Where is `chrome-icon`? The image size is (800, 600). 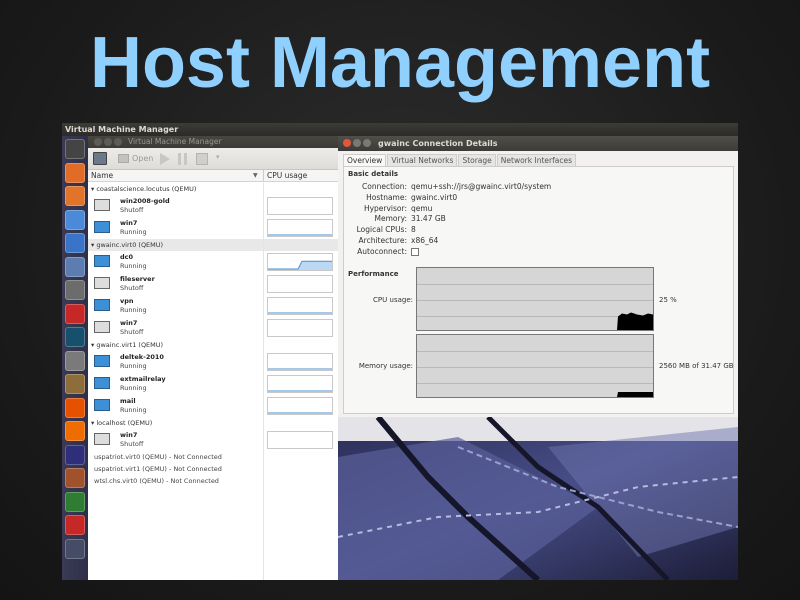
chrome-icon is located at coordinates (75, 219).